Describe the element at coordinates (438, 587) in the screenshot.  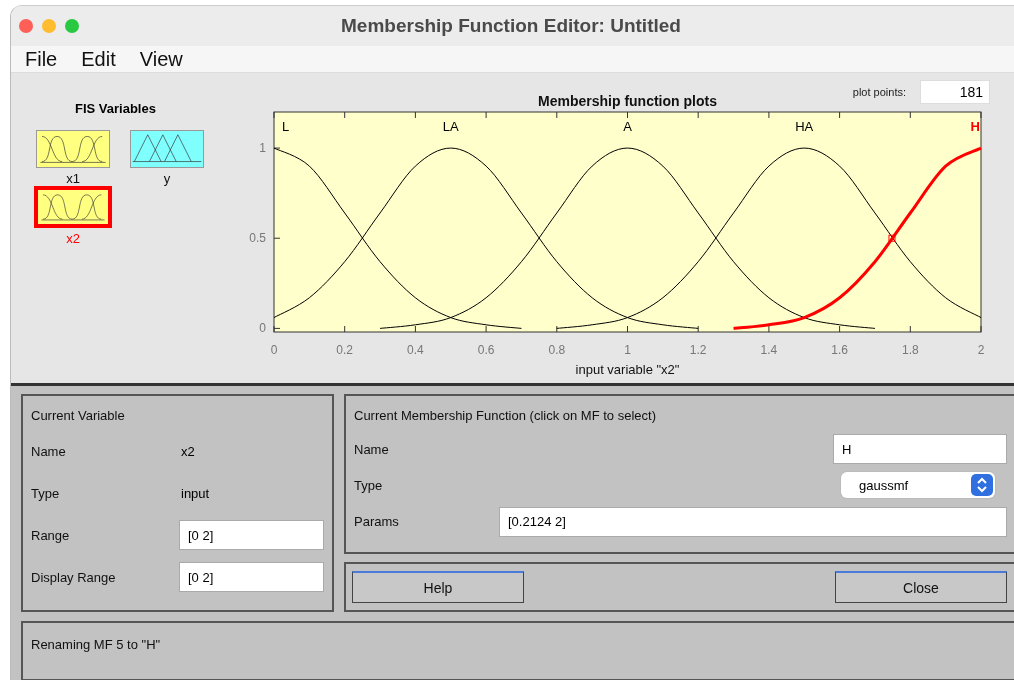
I see `dialog-button: Help` at that location.